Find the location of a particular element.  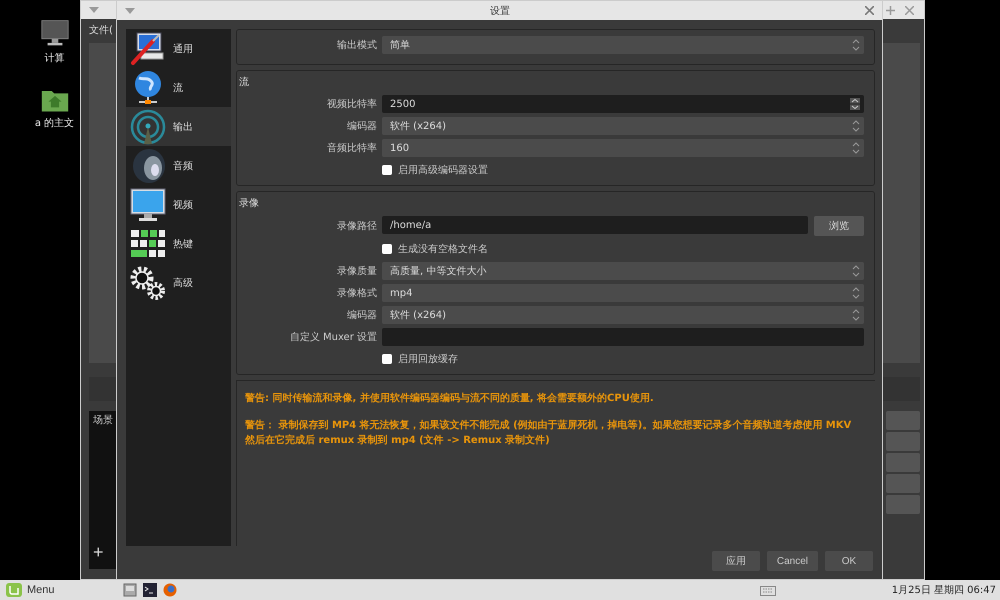

panel-title: 场景 is located at coordinates (103, 420).